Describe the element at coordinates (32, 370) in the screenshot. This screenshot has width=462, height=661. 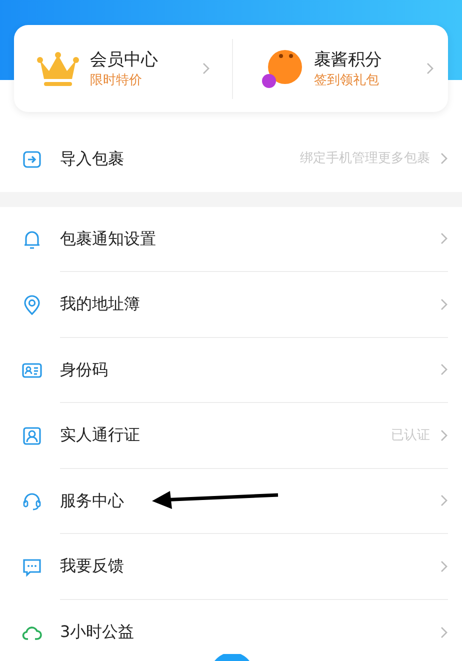
I see `id-card-icon` at that location.